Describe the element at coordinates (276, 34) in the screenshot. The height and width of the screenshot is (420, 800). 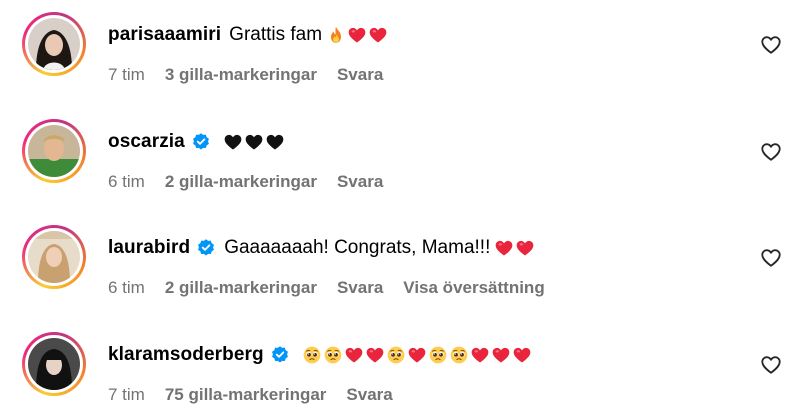
I see `comment-text: Grattis fam` at that location.